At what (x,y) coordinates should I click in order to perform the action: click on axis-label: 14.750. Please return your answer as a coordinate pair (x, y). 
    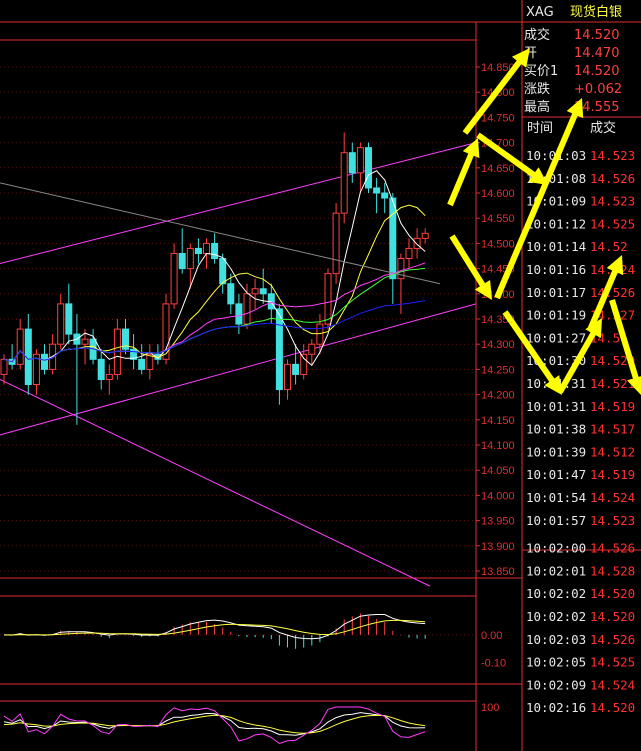
    Looking at the image, I should click on (498, 118).